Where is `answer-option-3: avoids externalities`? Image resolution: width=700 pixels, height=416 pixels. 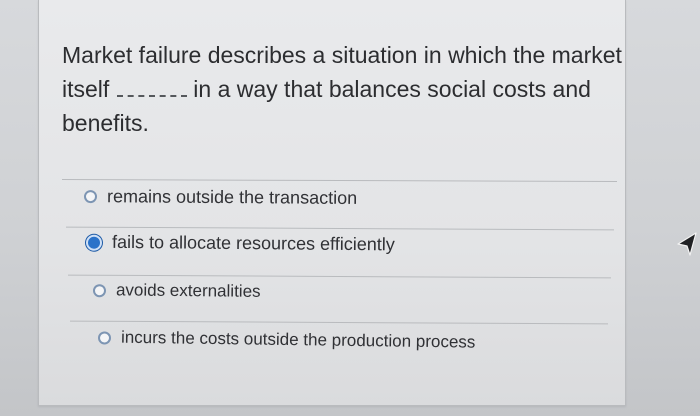
answer-option-3: avoids externalities is located at coordinates (176, 291).